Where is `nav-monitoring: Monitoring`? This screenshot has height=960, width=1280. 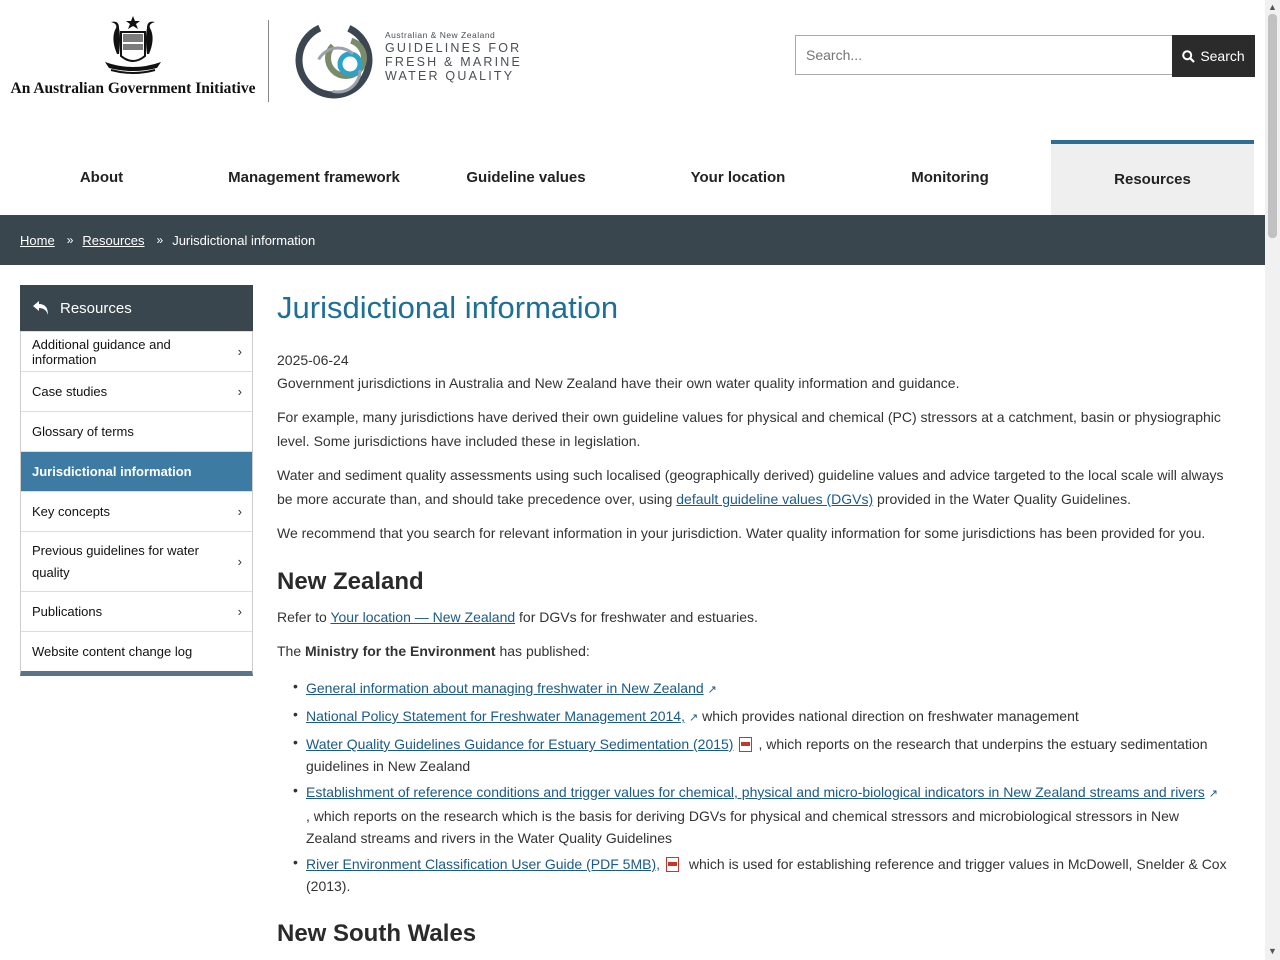
nav-monitoring: Monitoring is located at coordinates (950, 177).